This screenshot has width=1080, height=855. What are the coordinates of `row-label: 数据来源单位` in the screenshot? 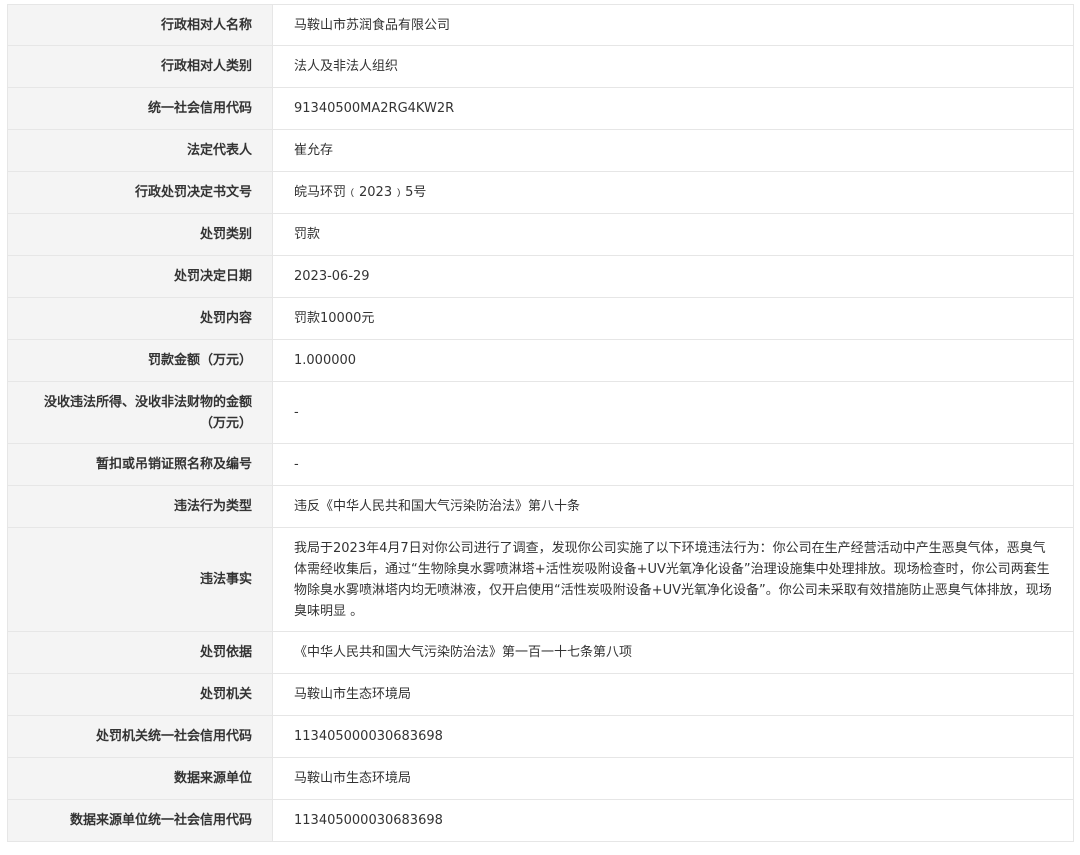 It's located at (140, 778).